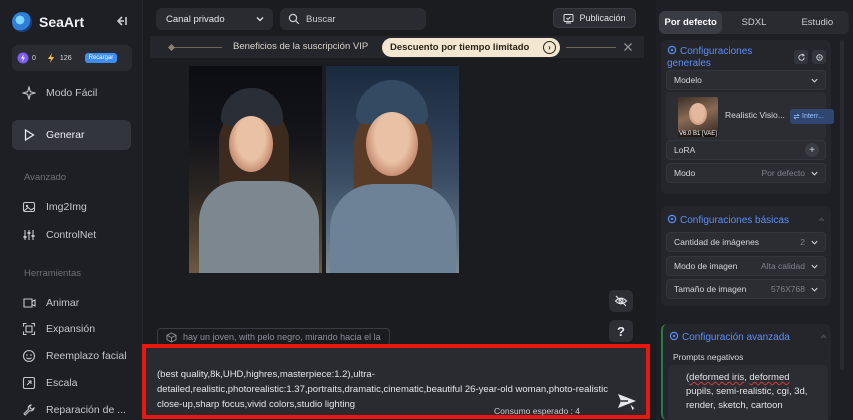  What do you see at coordinates (65, 135) in the screenshot?
I see `nav-label: Generar` at bounding box center [65, 135].